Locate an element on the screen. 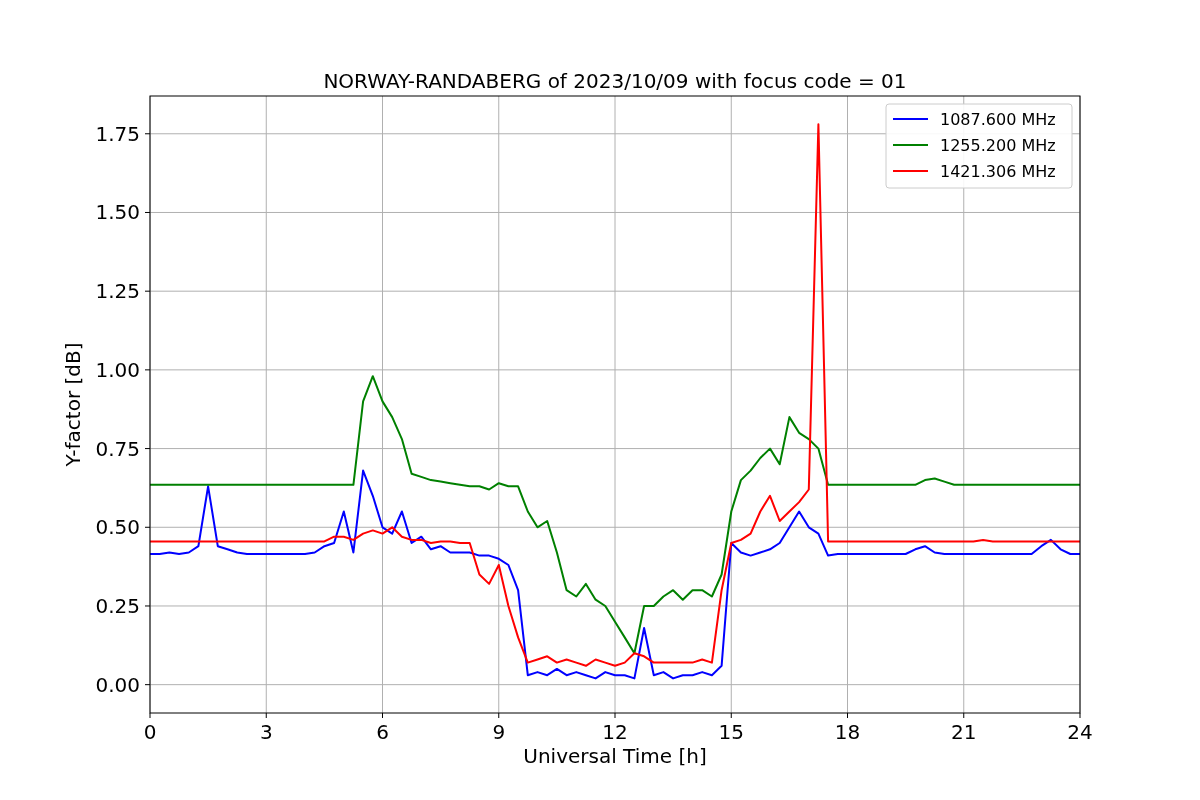 The image size is (1200, 800). x-tick-label: 15 is located at coordinates (731, 732).